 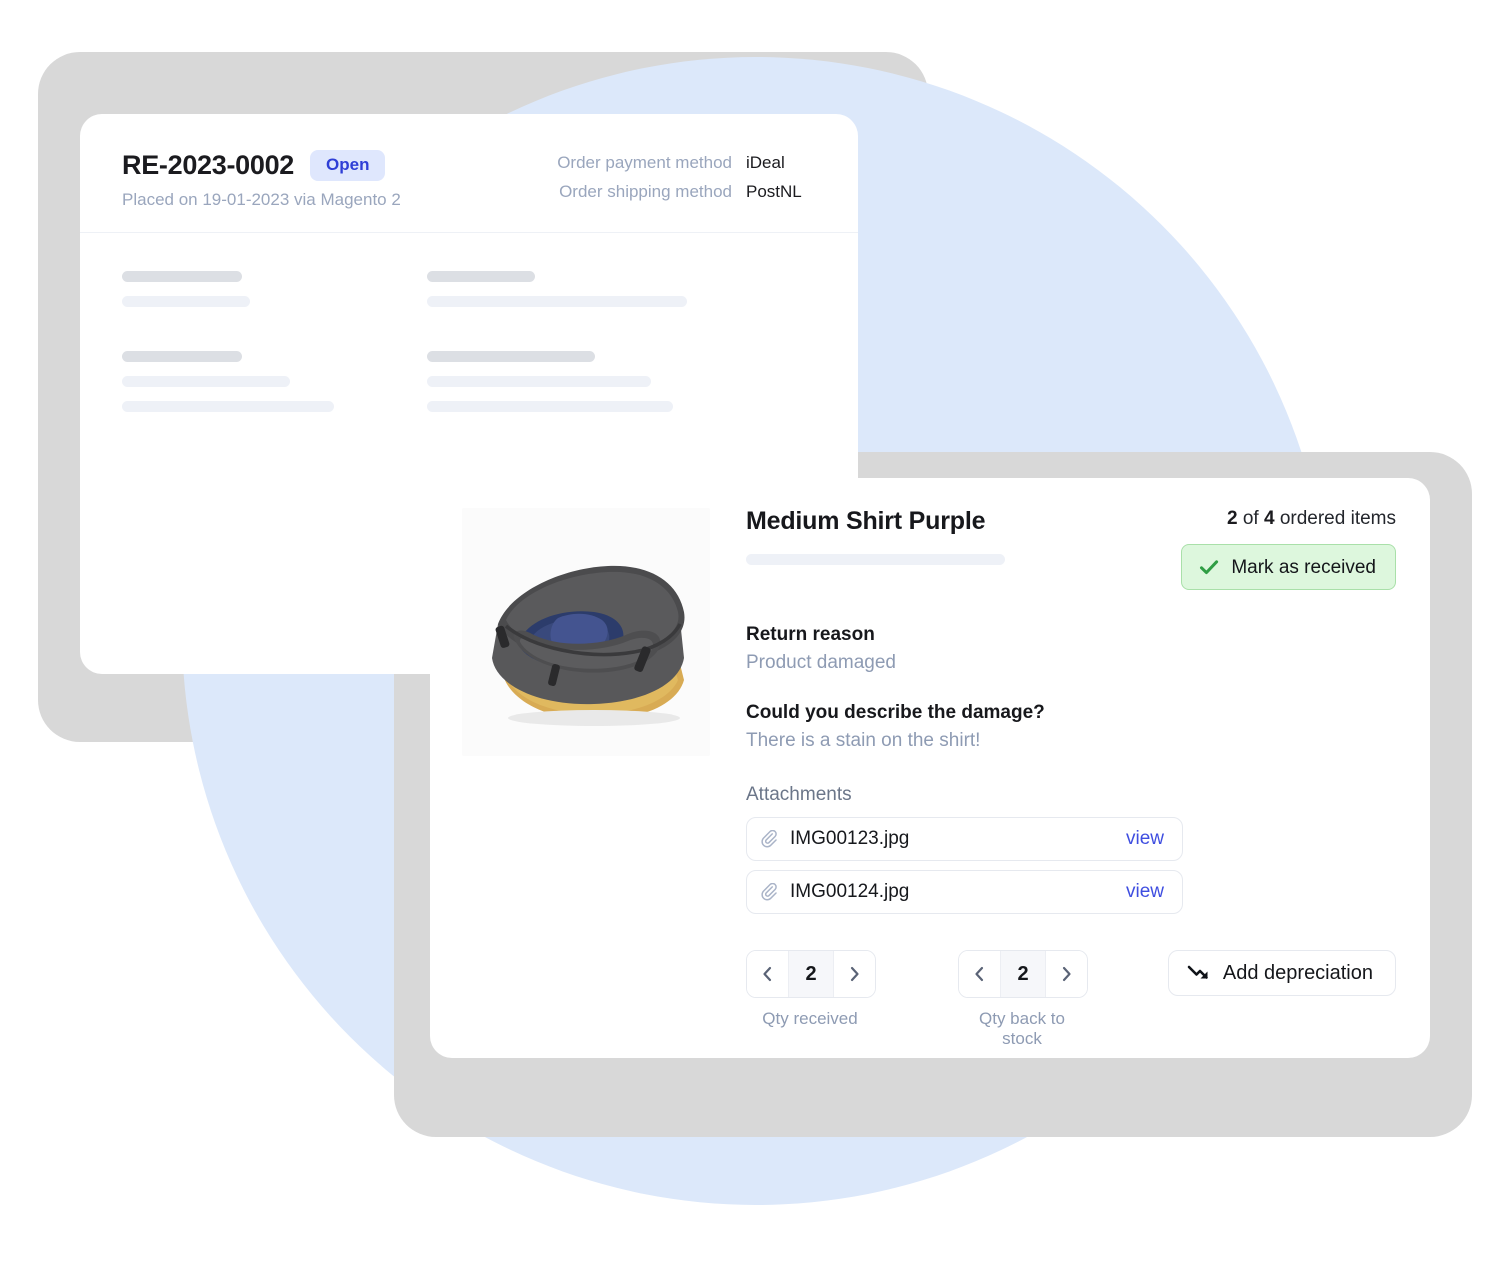 I want to click on qty-back-to-stock-decrement-button, so click(x=979, y=974).